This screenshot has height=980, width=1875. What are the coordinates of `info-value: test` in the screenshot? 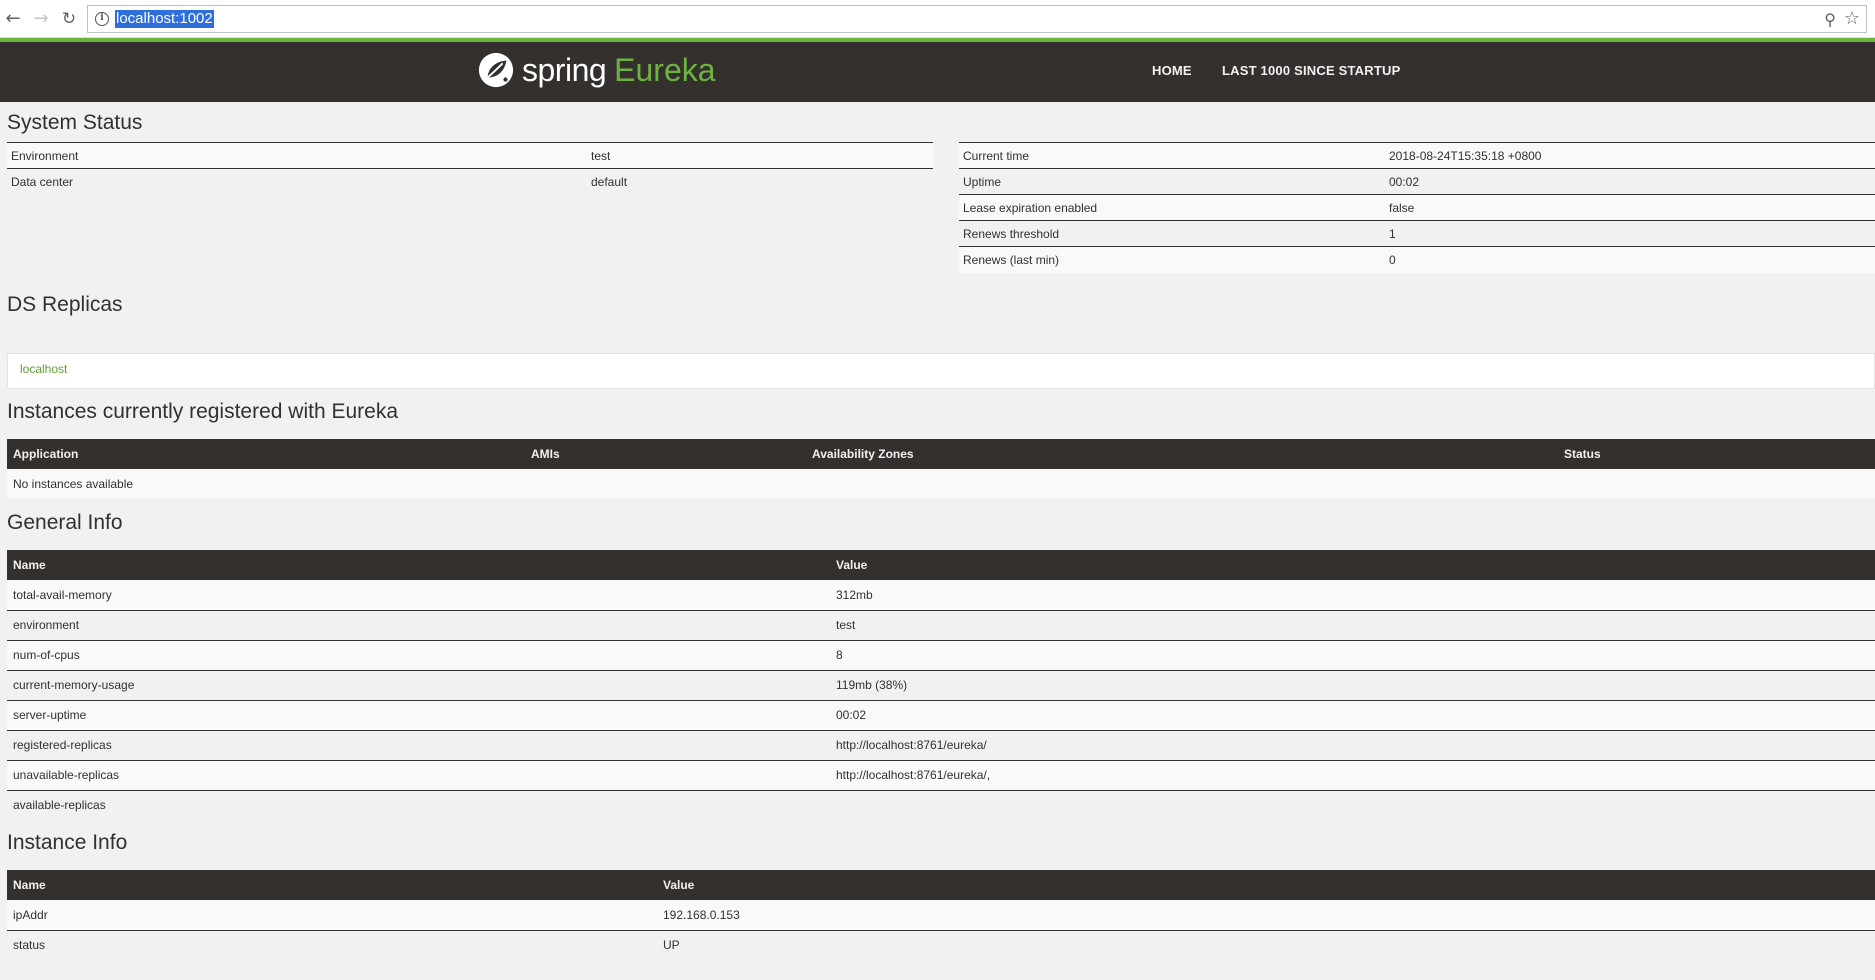 It's located at (1352, 625).